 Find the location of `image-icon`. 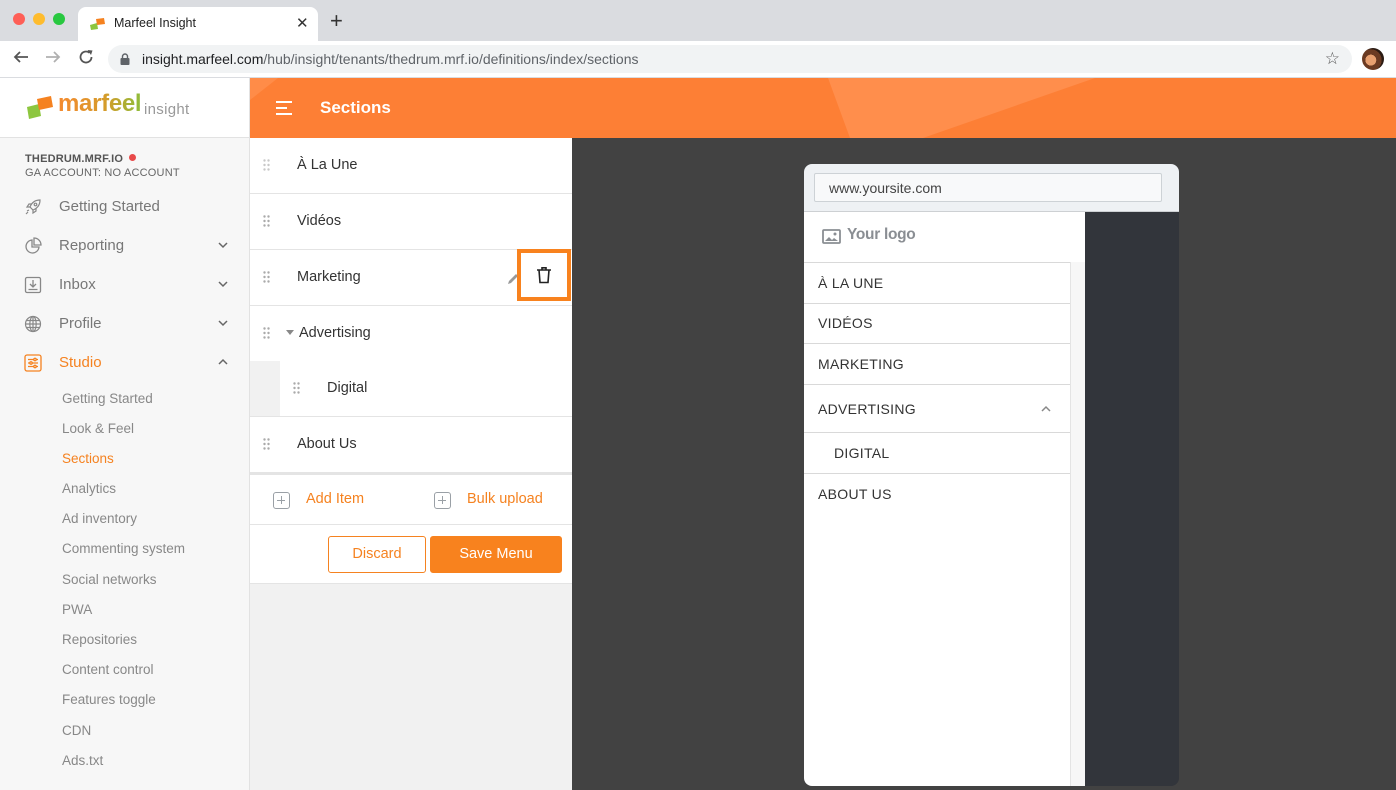

image-icon is located at coordinates (831, 236).